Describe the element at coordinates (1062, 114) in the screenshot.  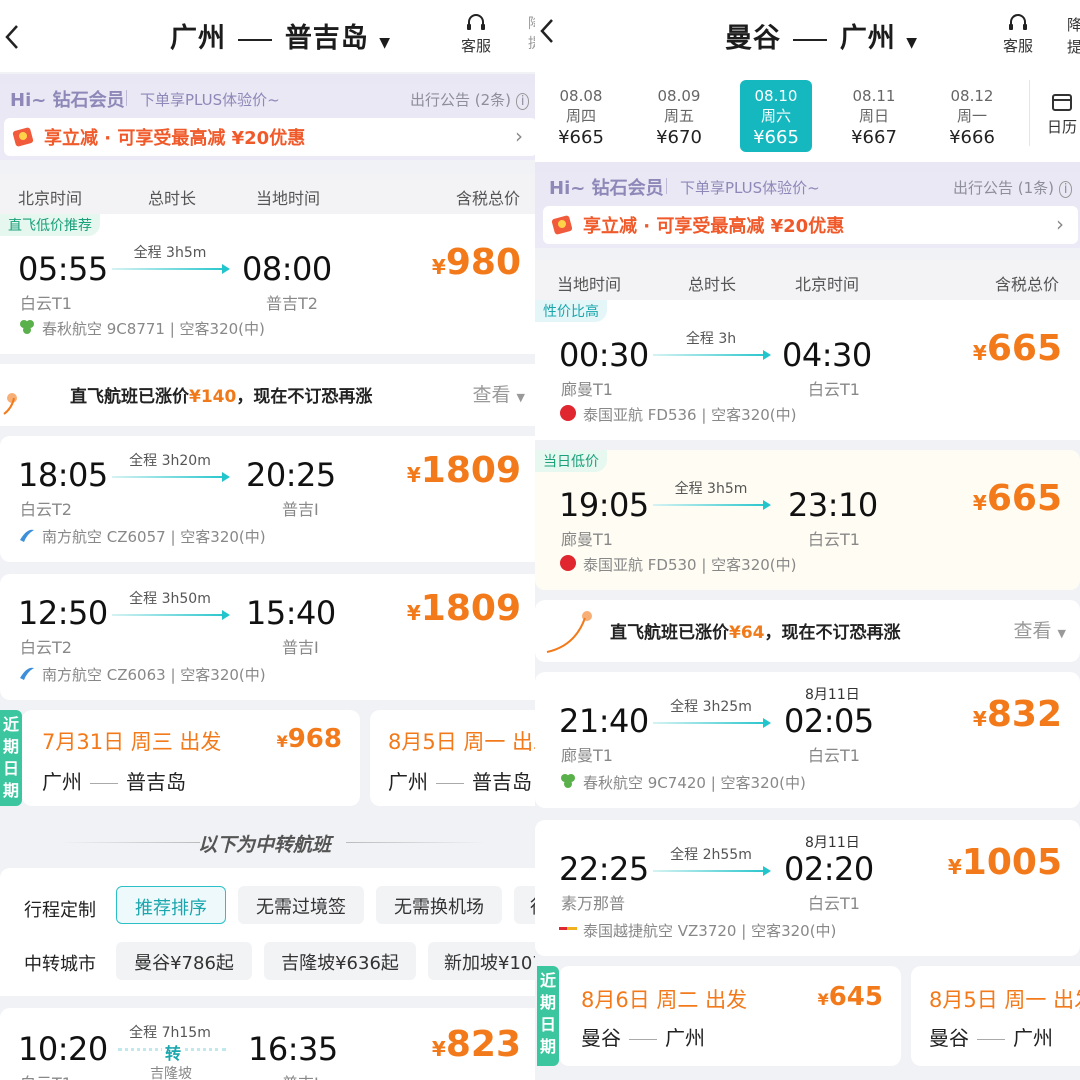
I see `calendar-button: 日历` at that location.